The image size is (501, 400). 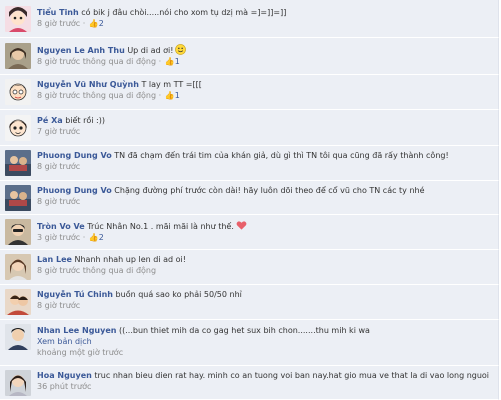 What do you see at coordinates (64, 375) in the screenshot?
I see `comment-author: Hoa Nguyen` at bounding box center [64, 375].